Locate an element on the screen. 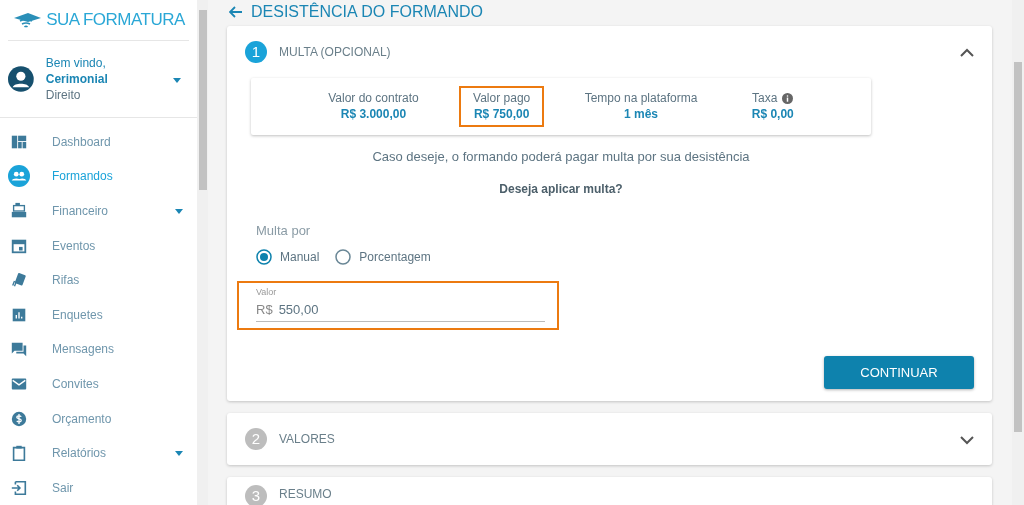 This screenshot has height=505, width=1024. summary-label: Tempo na plataforma is located at coordinates (641, 99).